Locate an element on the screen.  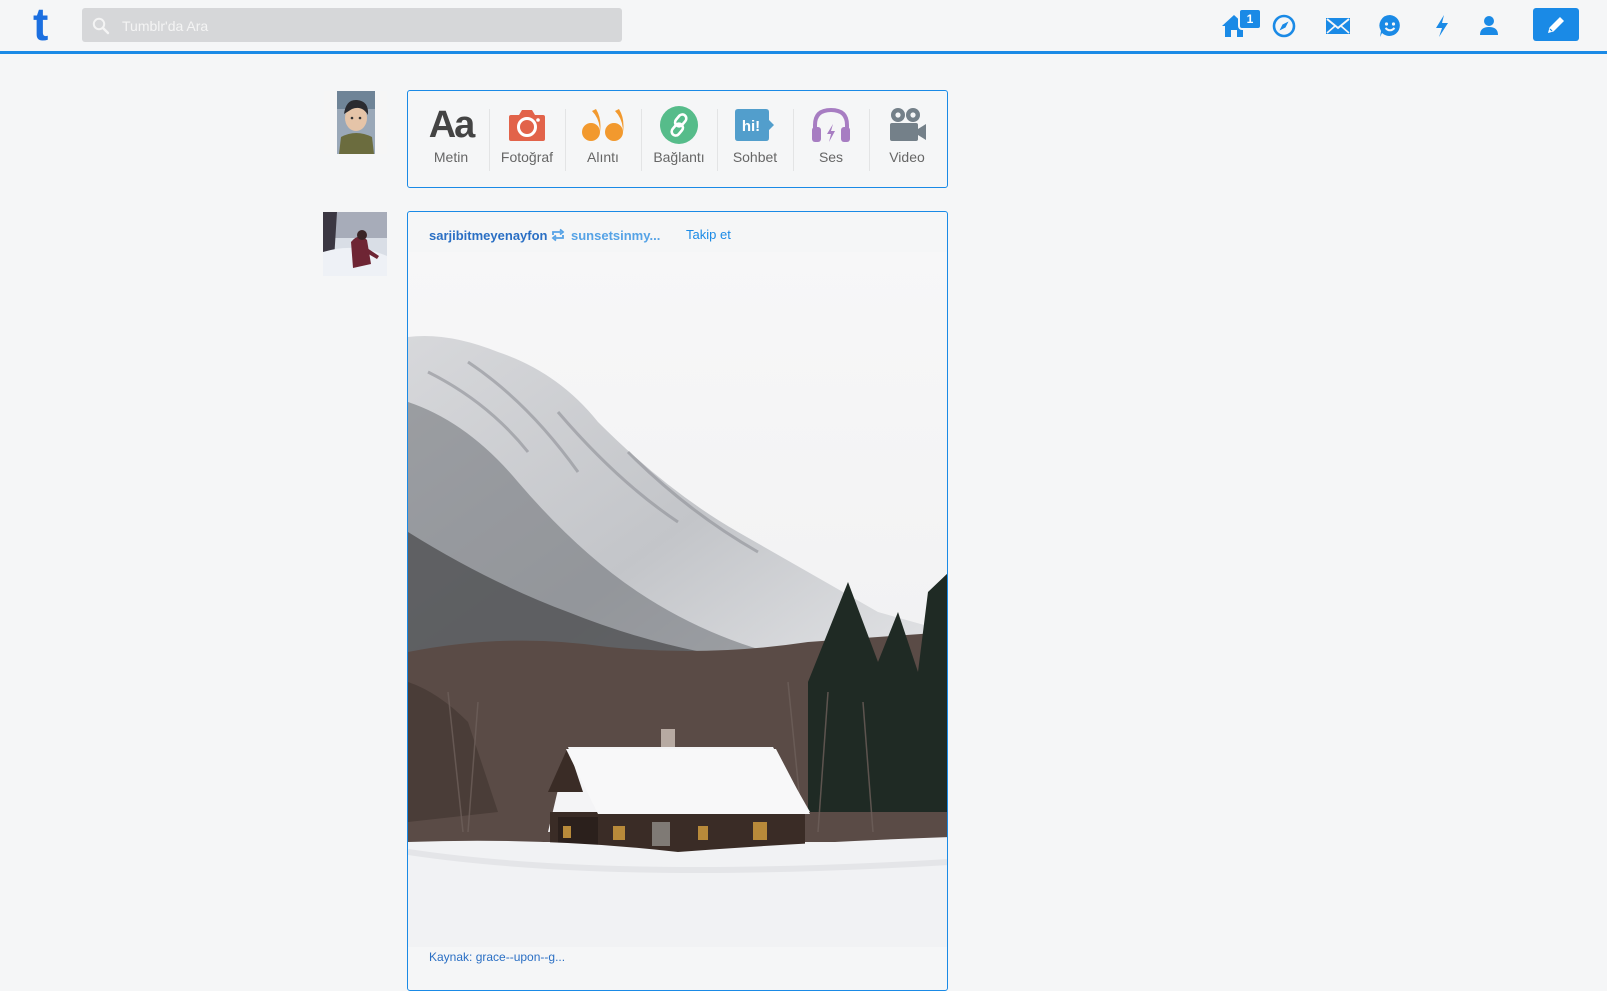
search-box is located at coordinates (352, 26).